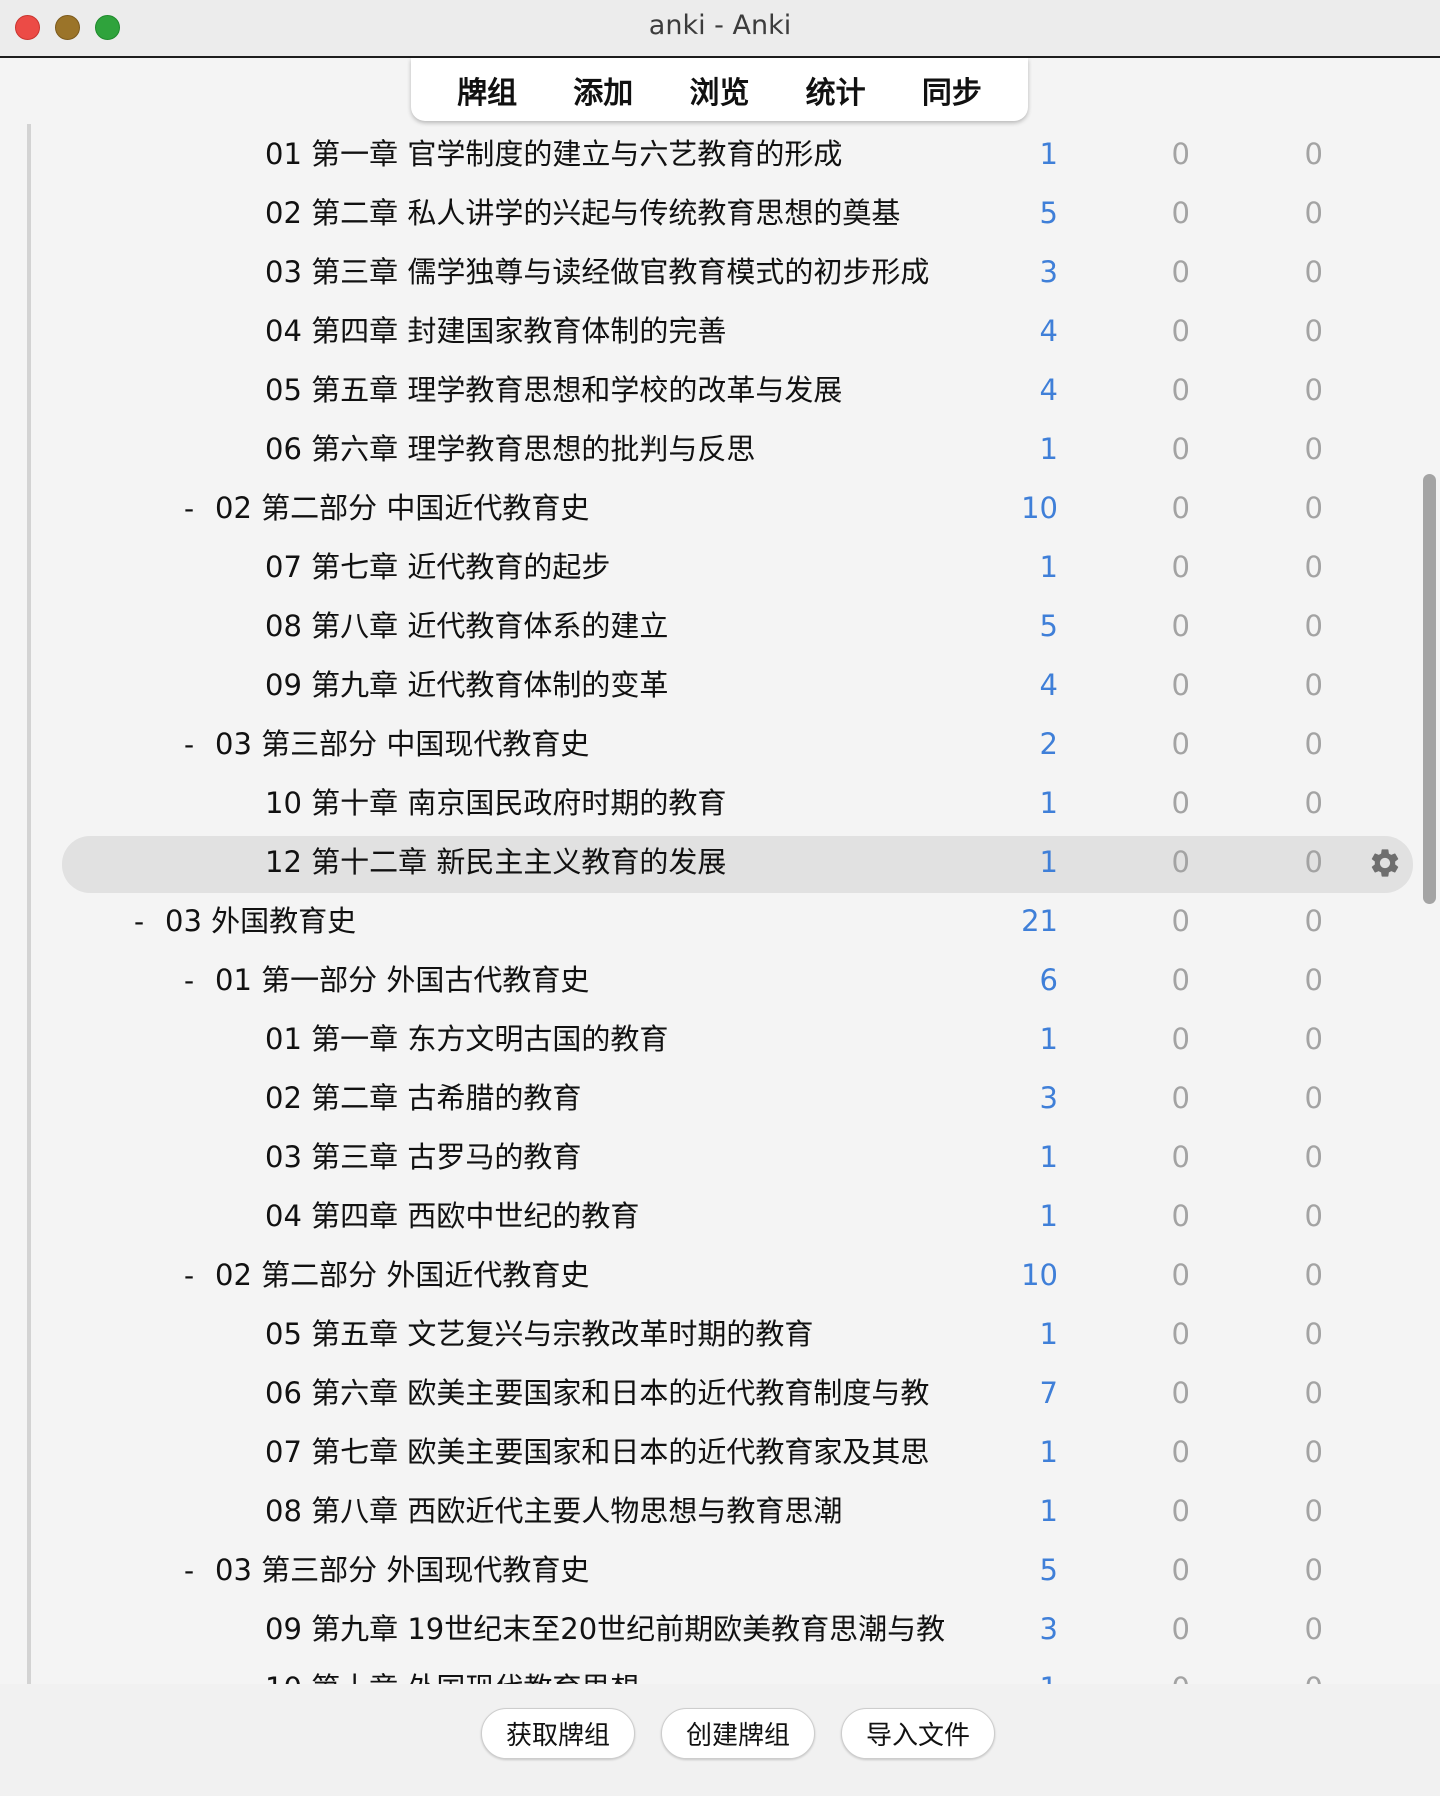 This screenshot has height=1796, width=1440. What do you see at coordinates (402, 980) in the screenshot?
I see `deck-name: 01 第一部分 外国古代教育史` at bounding box center [402, 980].